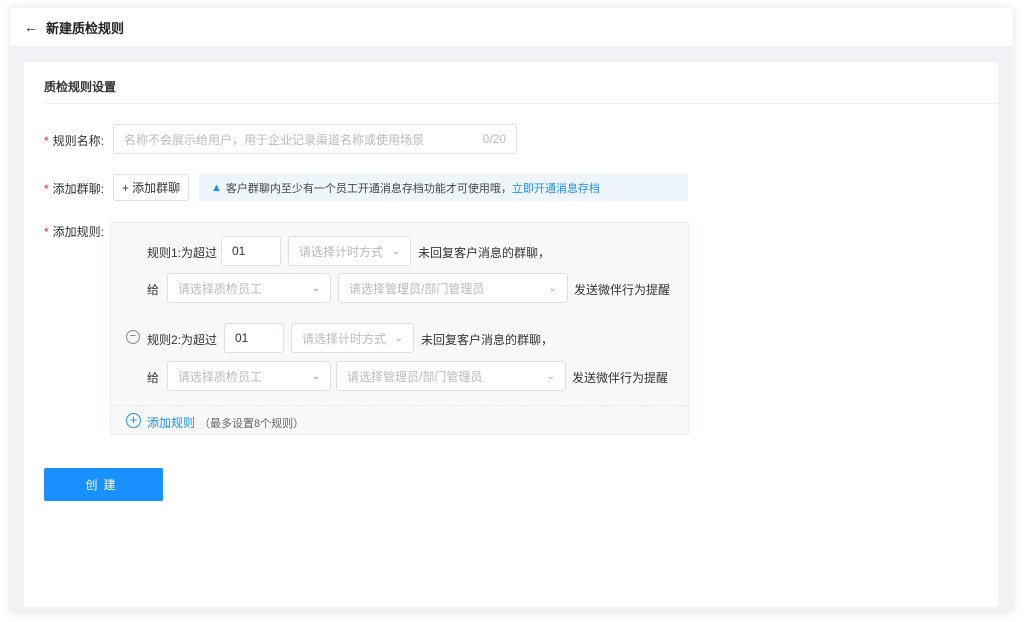 The image size is (1024, 622). I want to click on rule-2-admin-select: 请选择管理员/部门管理员 ⌄, so click(451, 376).